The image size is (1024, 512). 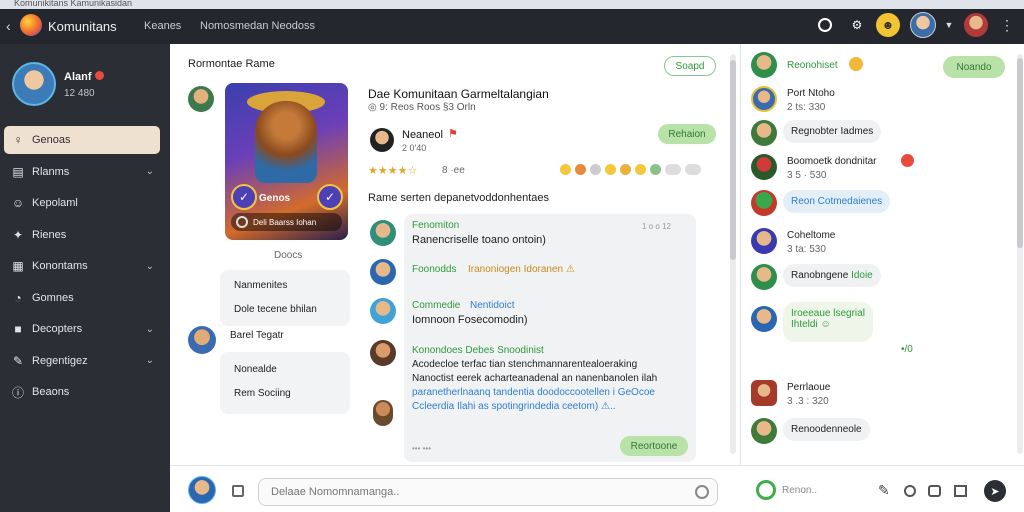 What do you see at coordinates (82, 140) in the screenshot?
I see `sidebar-item-0: ♀ Genoas` at bounding box center [82, 140].